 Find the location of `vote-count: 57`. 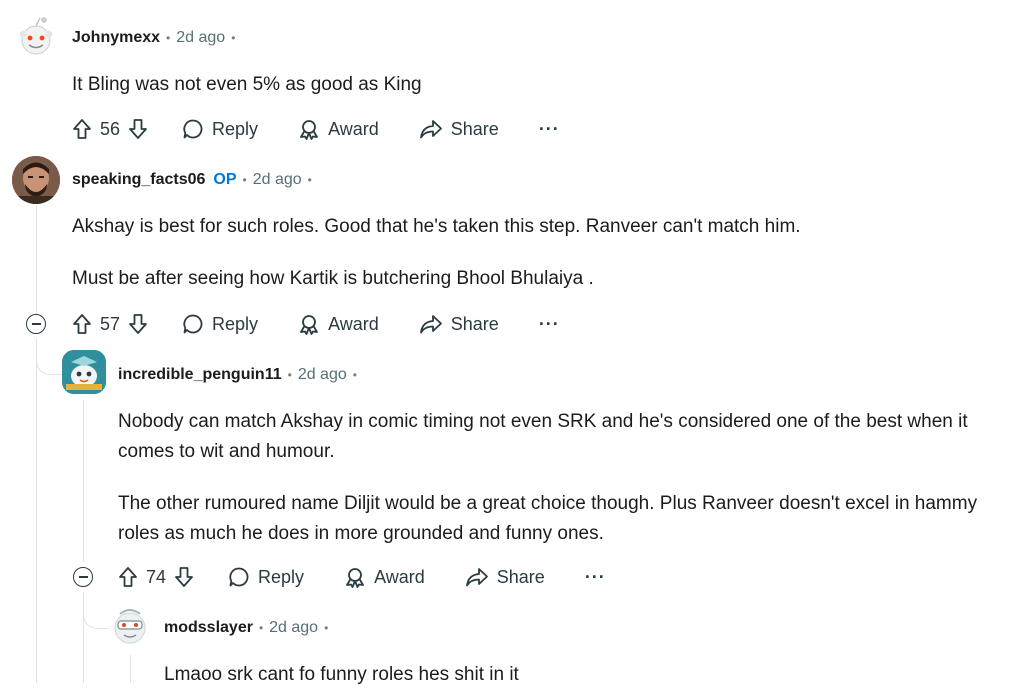

vote-count: 57 is located at coordinates (110, 323).